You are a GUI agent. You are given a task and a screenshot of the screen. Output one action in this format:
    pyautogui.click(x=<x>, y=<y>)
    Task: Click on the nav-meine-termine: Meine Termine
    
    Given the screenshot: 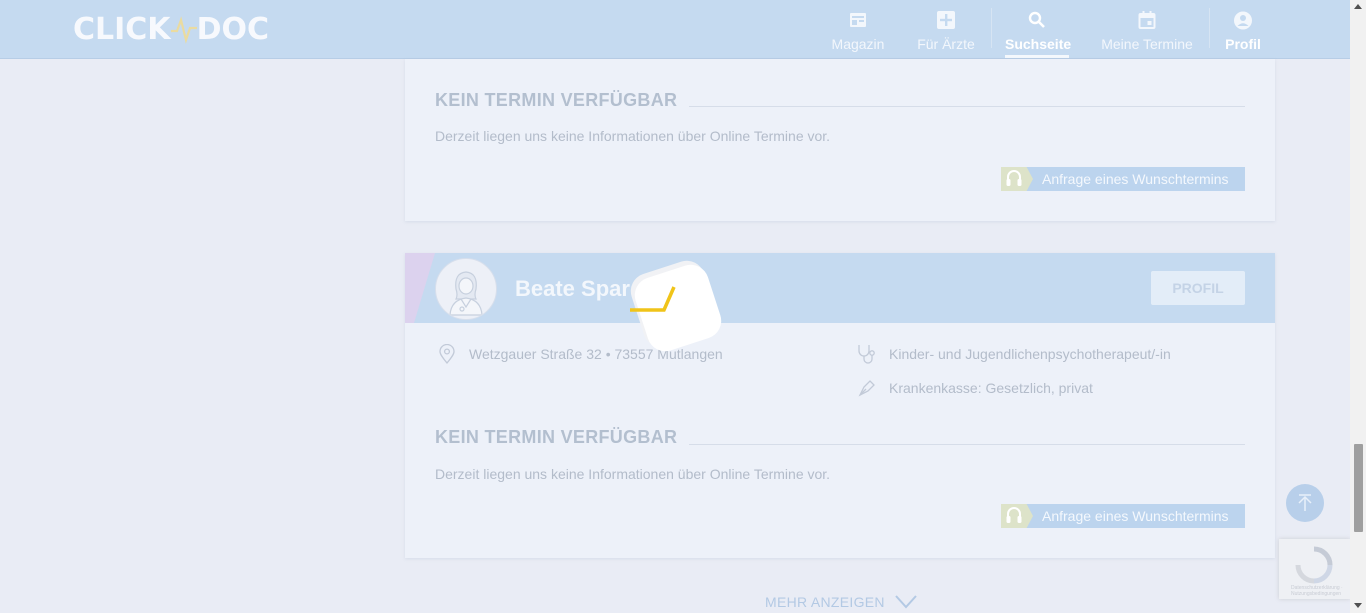 What is the action you would take?
    pyautogui.click(x=1147, y=29)
    